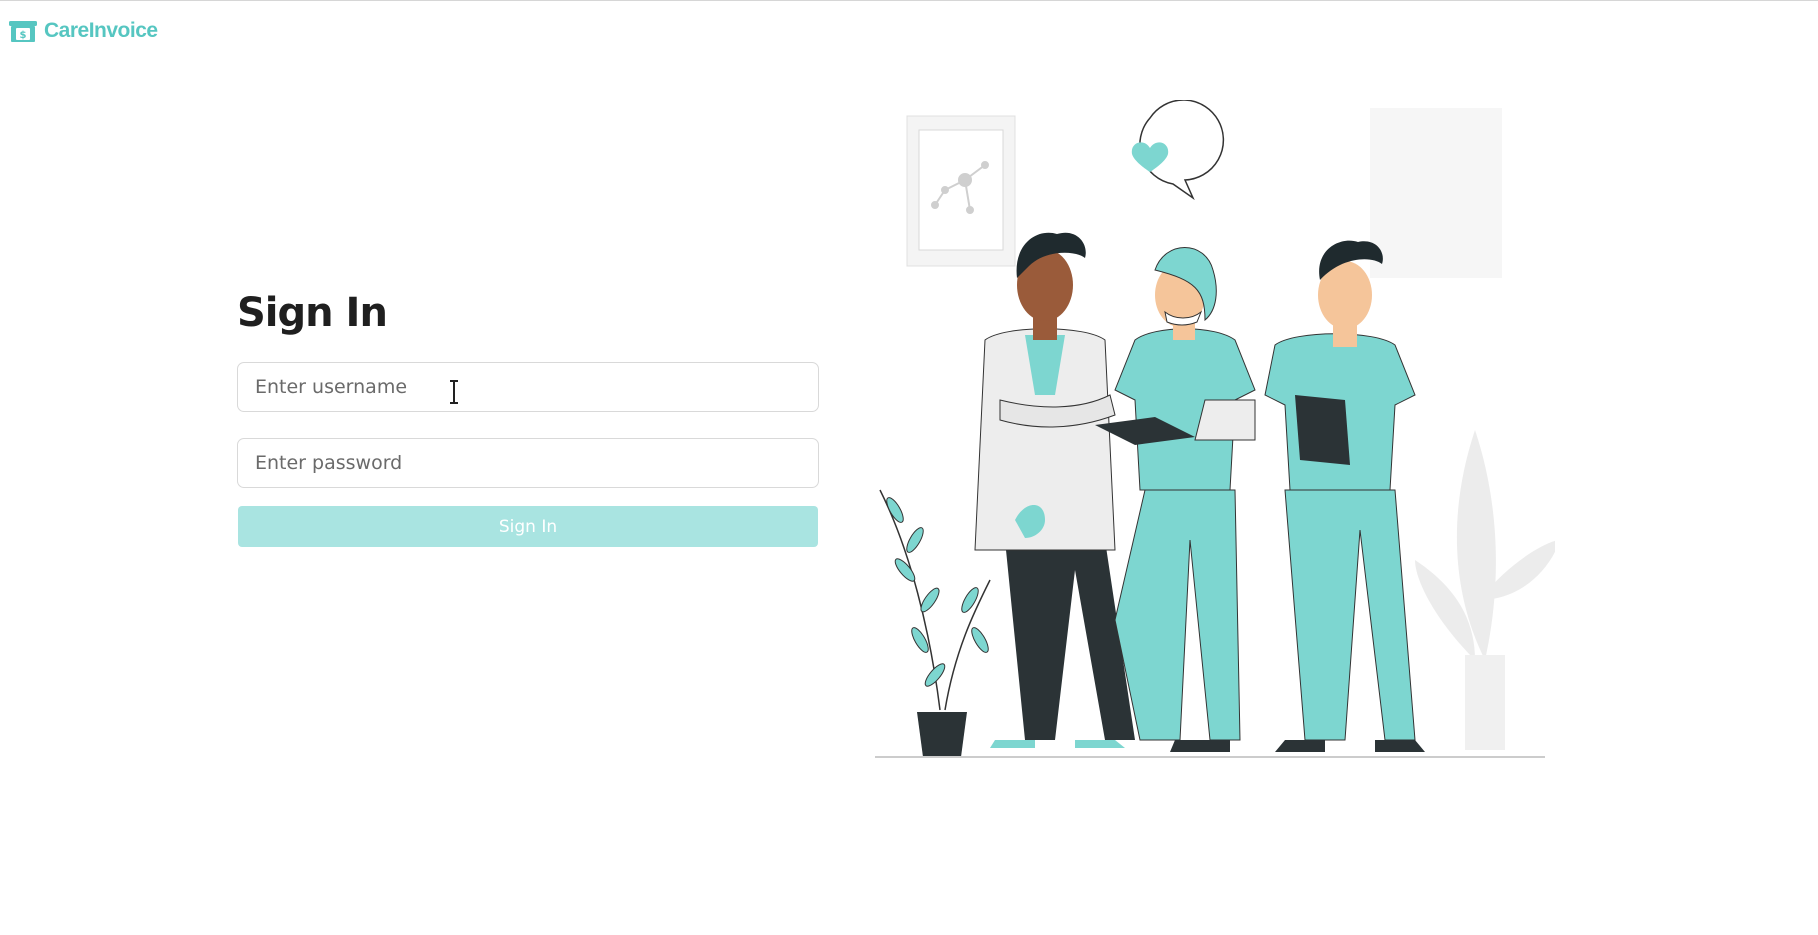 The width and height of the screenshot is (1818, 935). I want to click on doctor-figure, so click(1054, 490).